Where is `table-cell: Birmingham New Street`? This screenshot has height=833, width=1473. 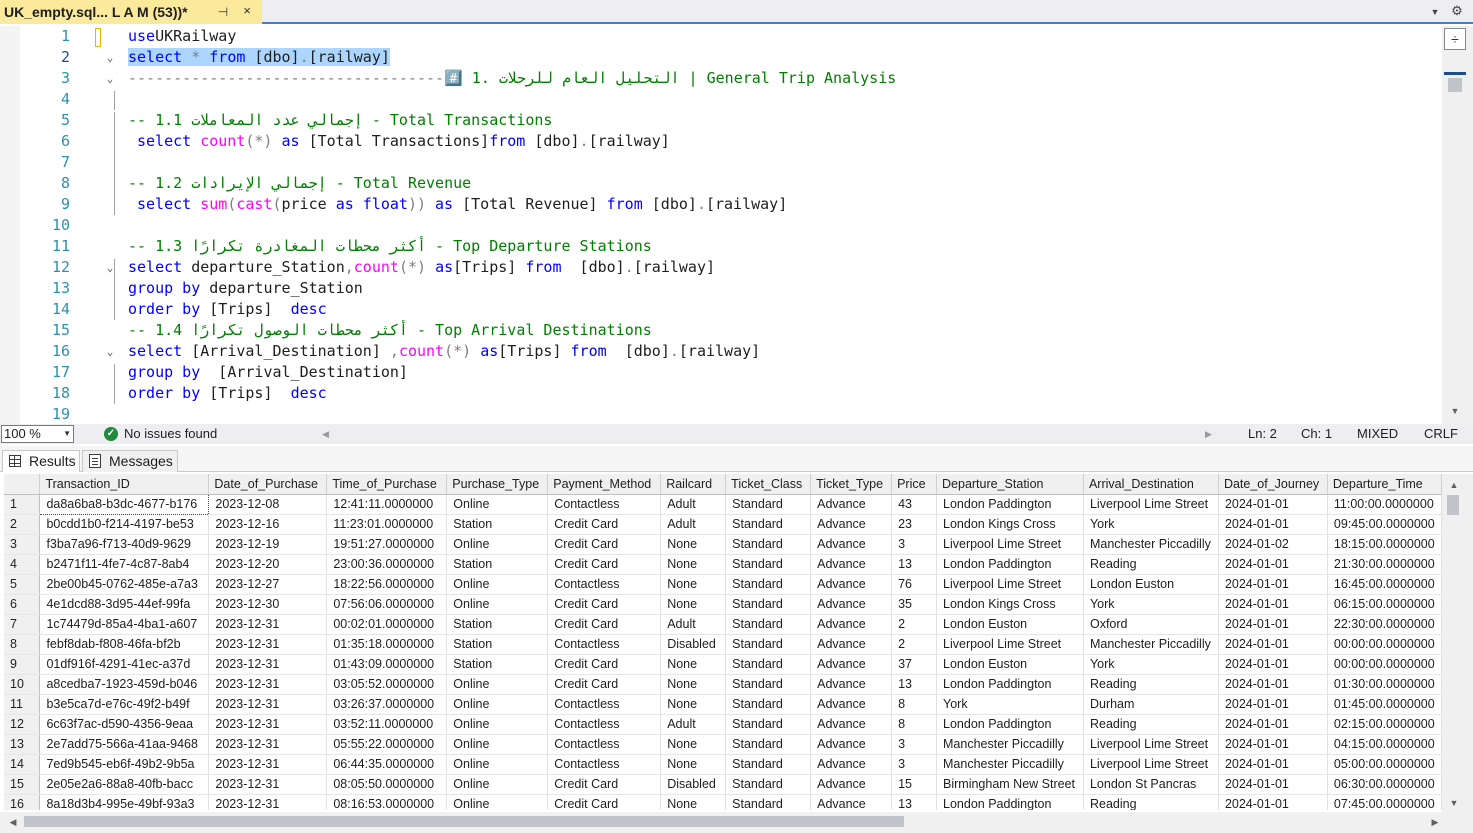 table-cell: Birmingham New Street is located at coordinates (1010, 784).